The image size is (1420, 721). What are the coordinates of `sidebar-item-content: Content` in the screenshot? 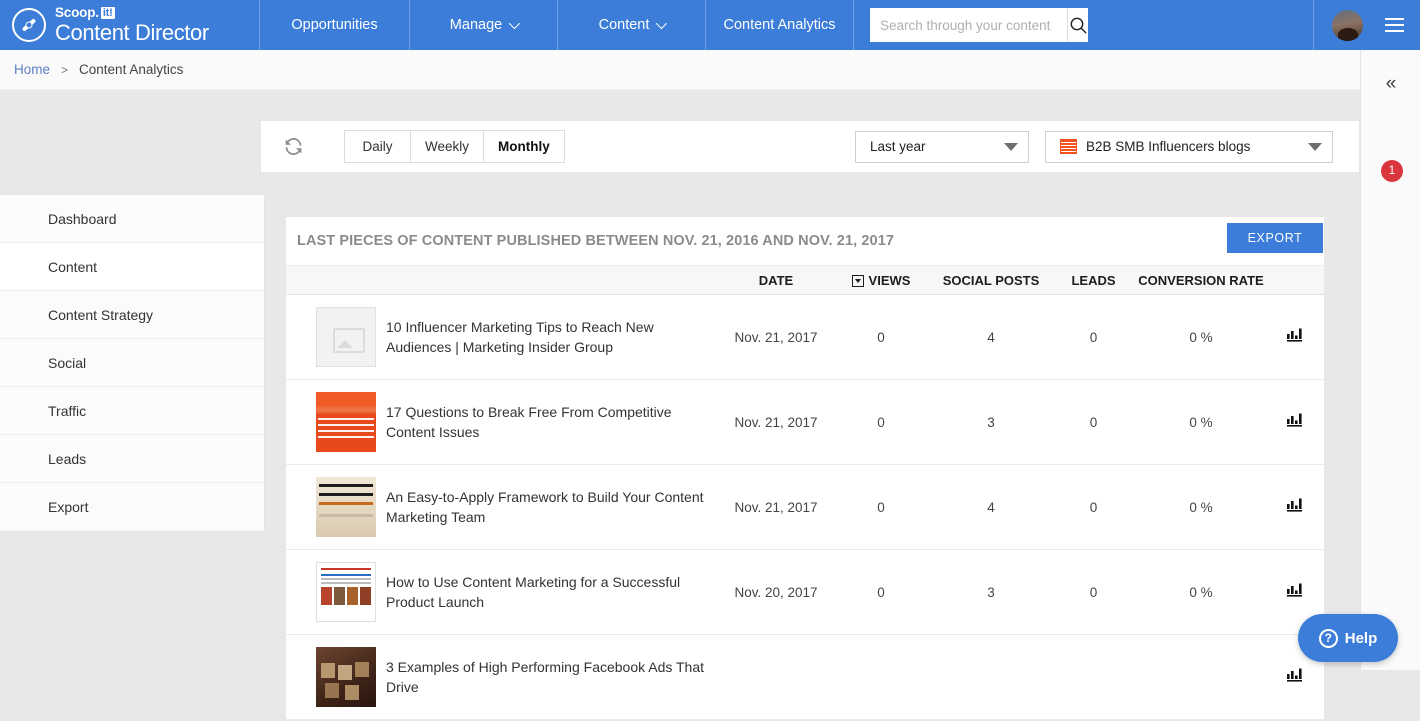 It's located at (132, 267).